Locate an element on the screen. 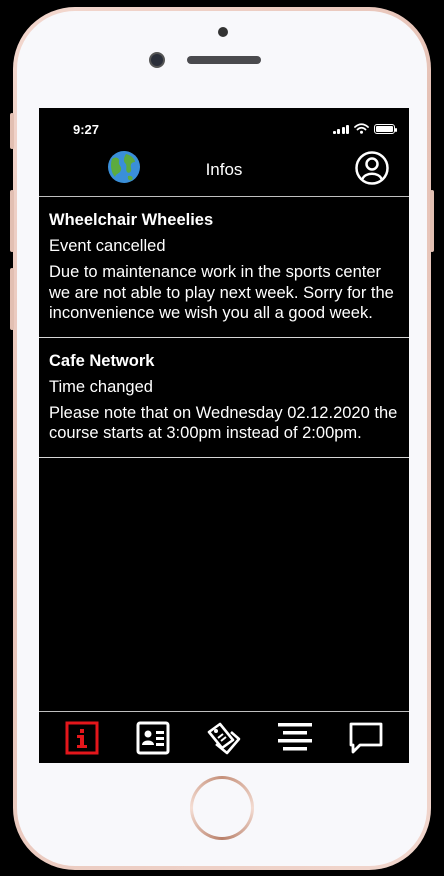  app-header: Infos is located at coordinates (224, 171).